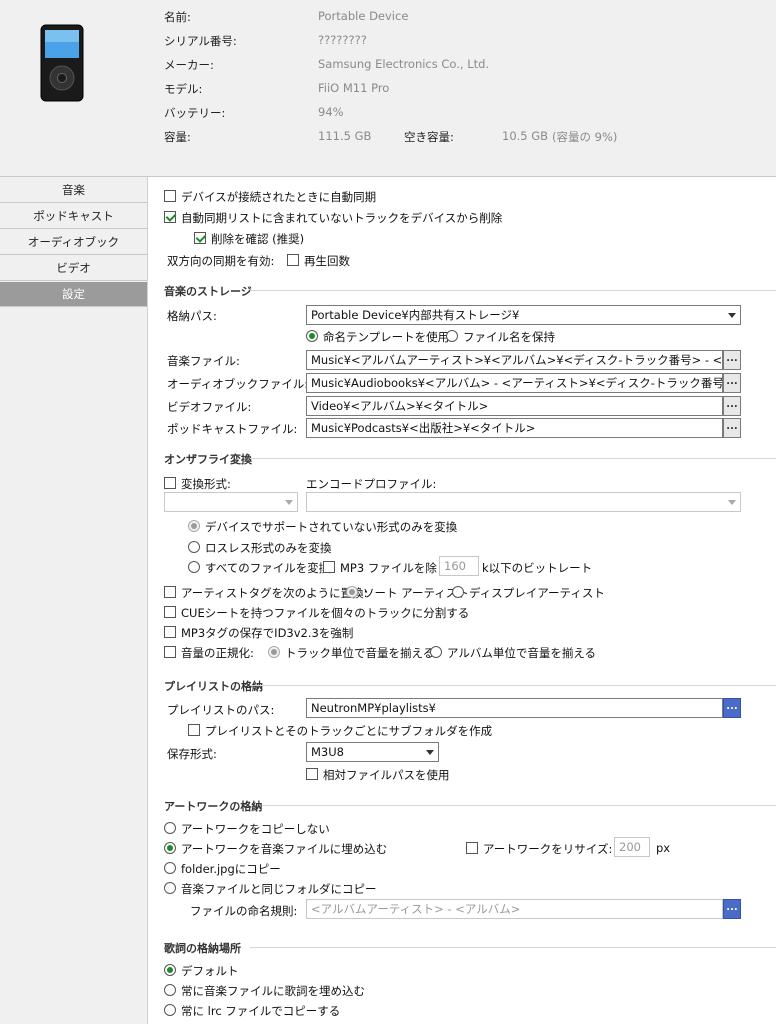 This screenshot has width=776, height=1024. Describe the element at coordinates (194, 730) in the screenshot. I see `playlist-subfolder-checkbox` at that location.